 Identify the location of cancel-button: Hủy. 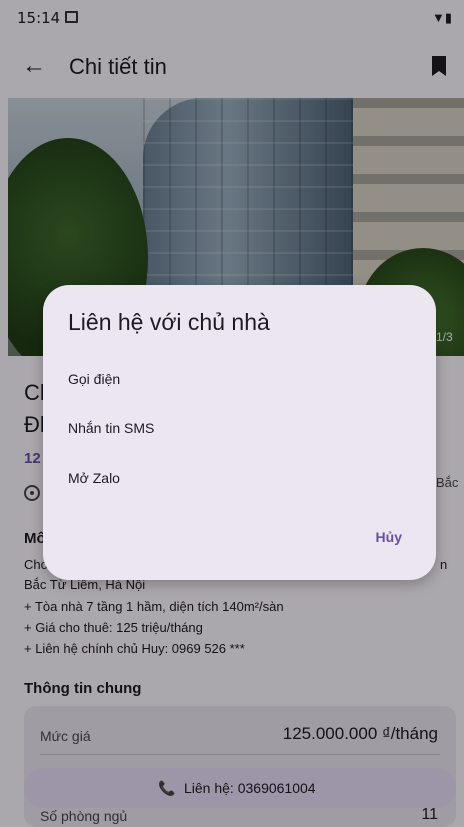
(389, 537).